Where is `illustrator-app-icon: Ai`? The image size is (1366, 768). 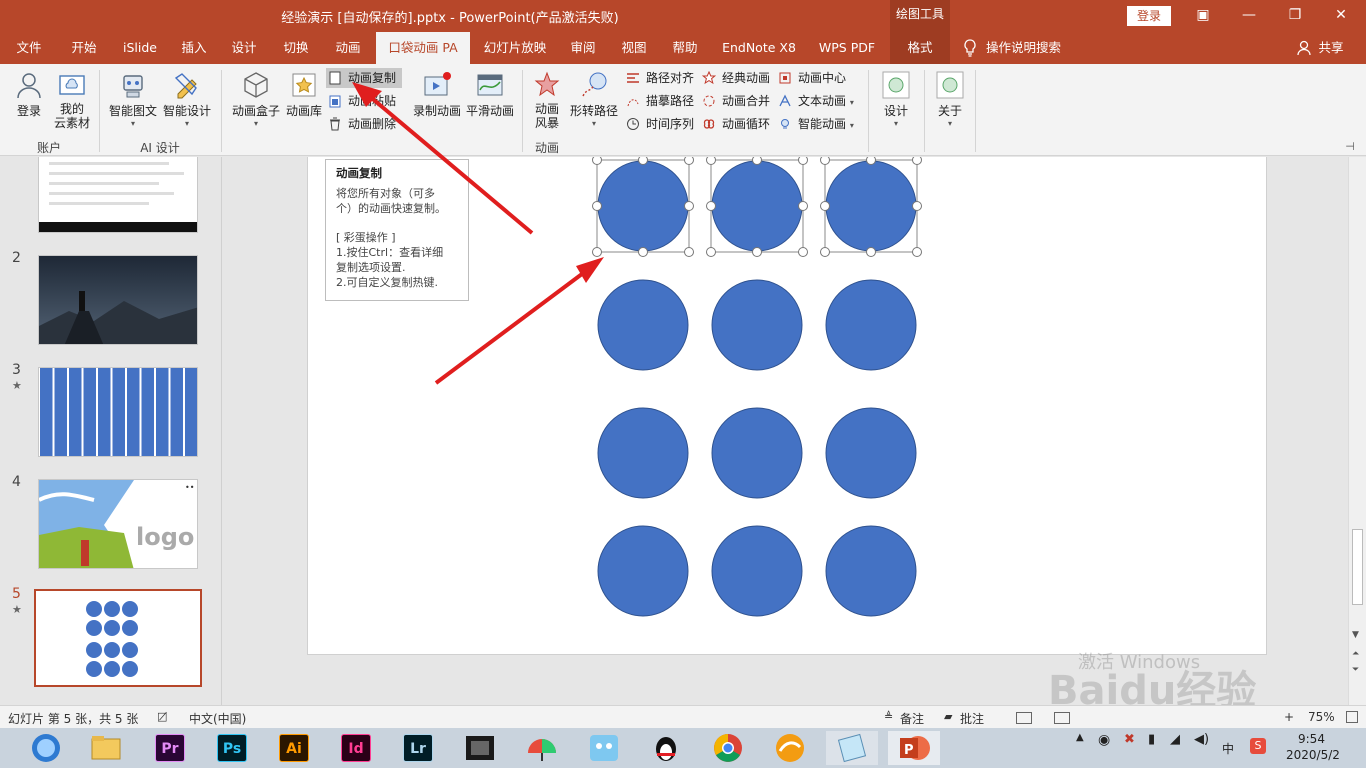
illustrator-app-icon: Ai is located at coordinates (294, 748).